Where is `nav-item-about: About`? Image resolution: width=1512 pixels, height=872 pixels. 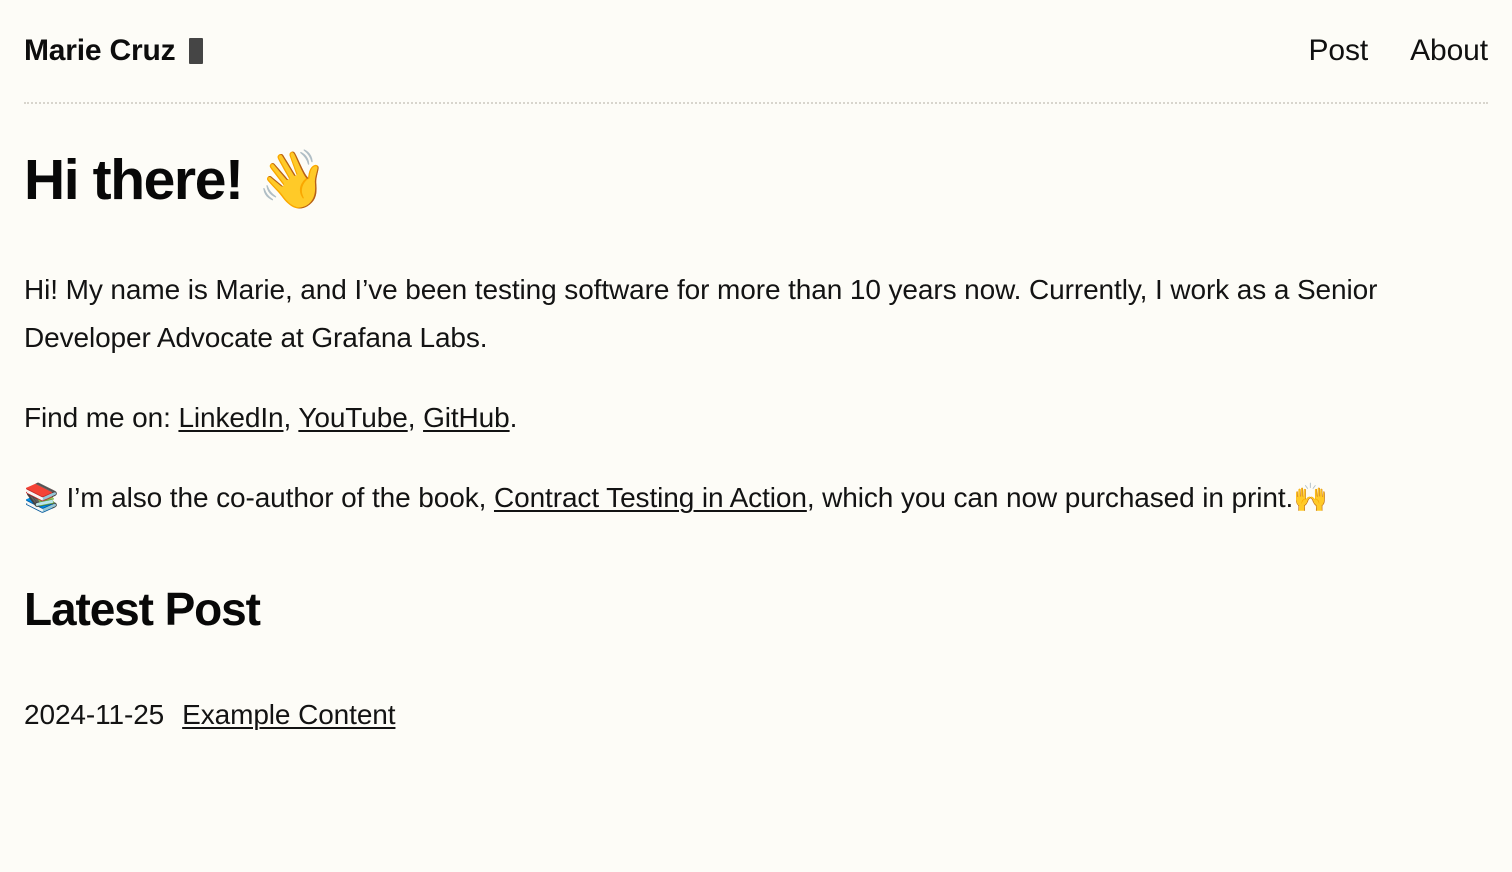
nav-item-about: About is located at coordinates (1449, 51).